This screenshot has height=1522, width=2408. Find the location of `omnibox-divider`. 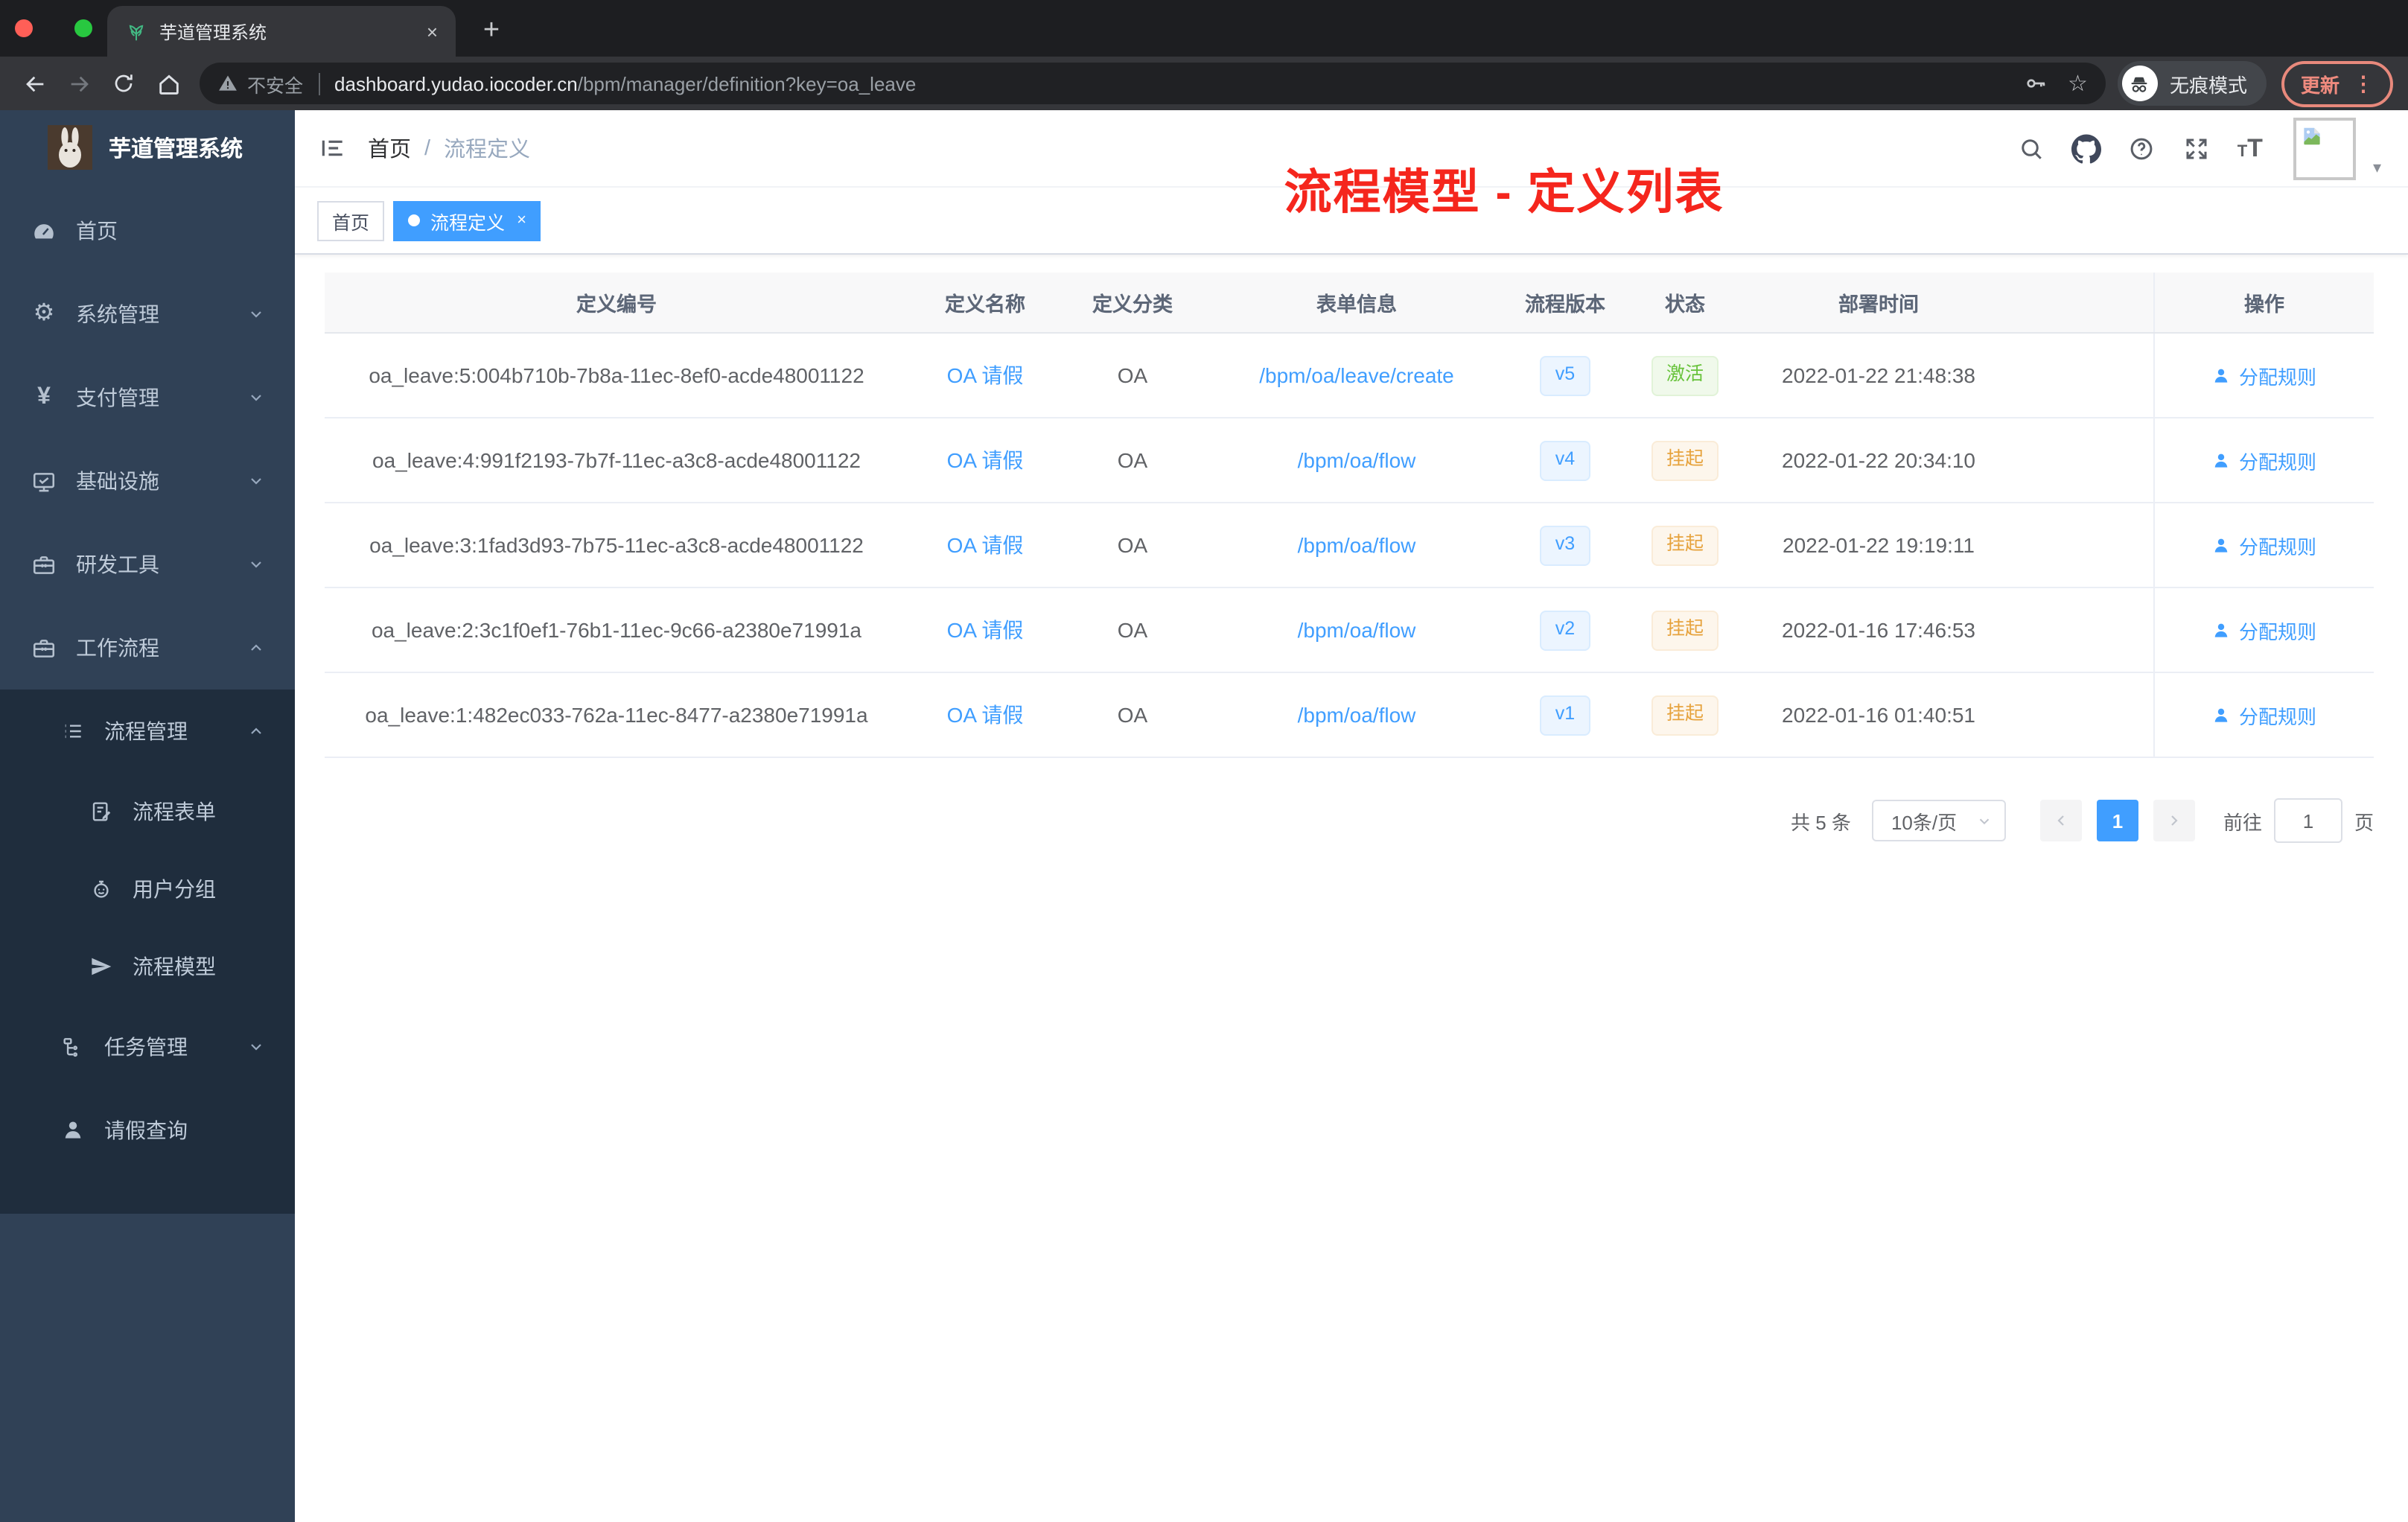

omnibox-divider is located at coordinates (319, 83).